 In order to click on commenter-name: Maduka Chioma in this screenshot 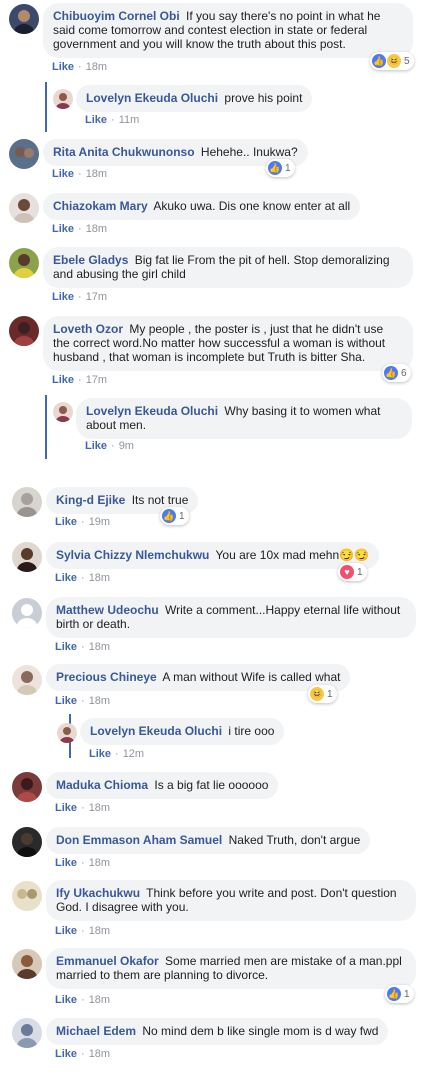, I will do `click(102, 785)`.